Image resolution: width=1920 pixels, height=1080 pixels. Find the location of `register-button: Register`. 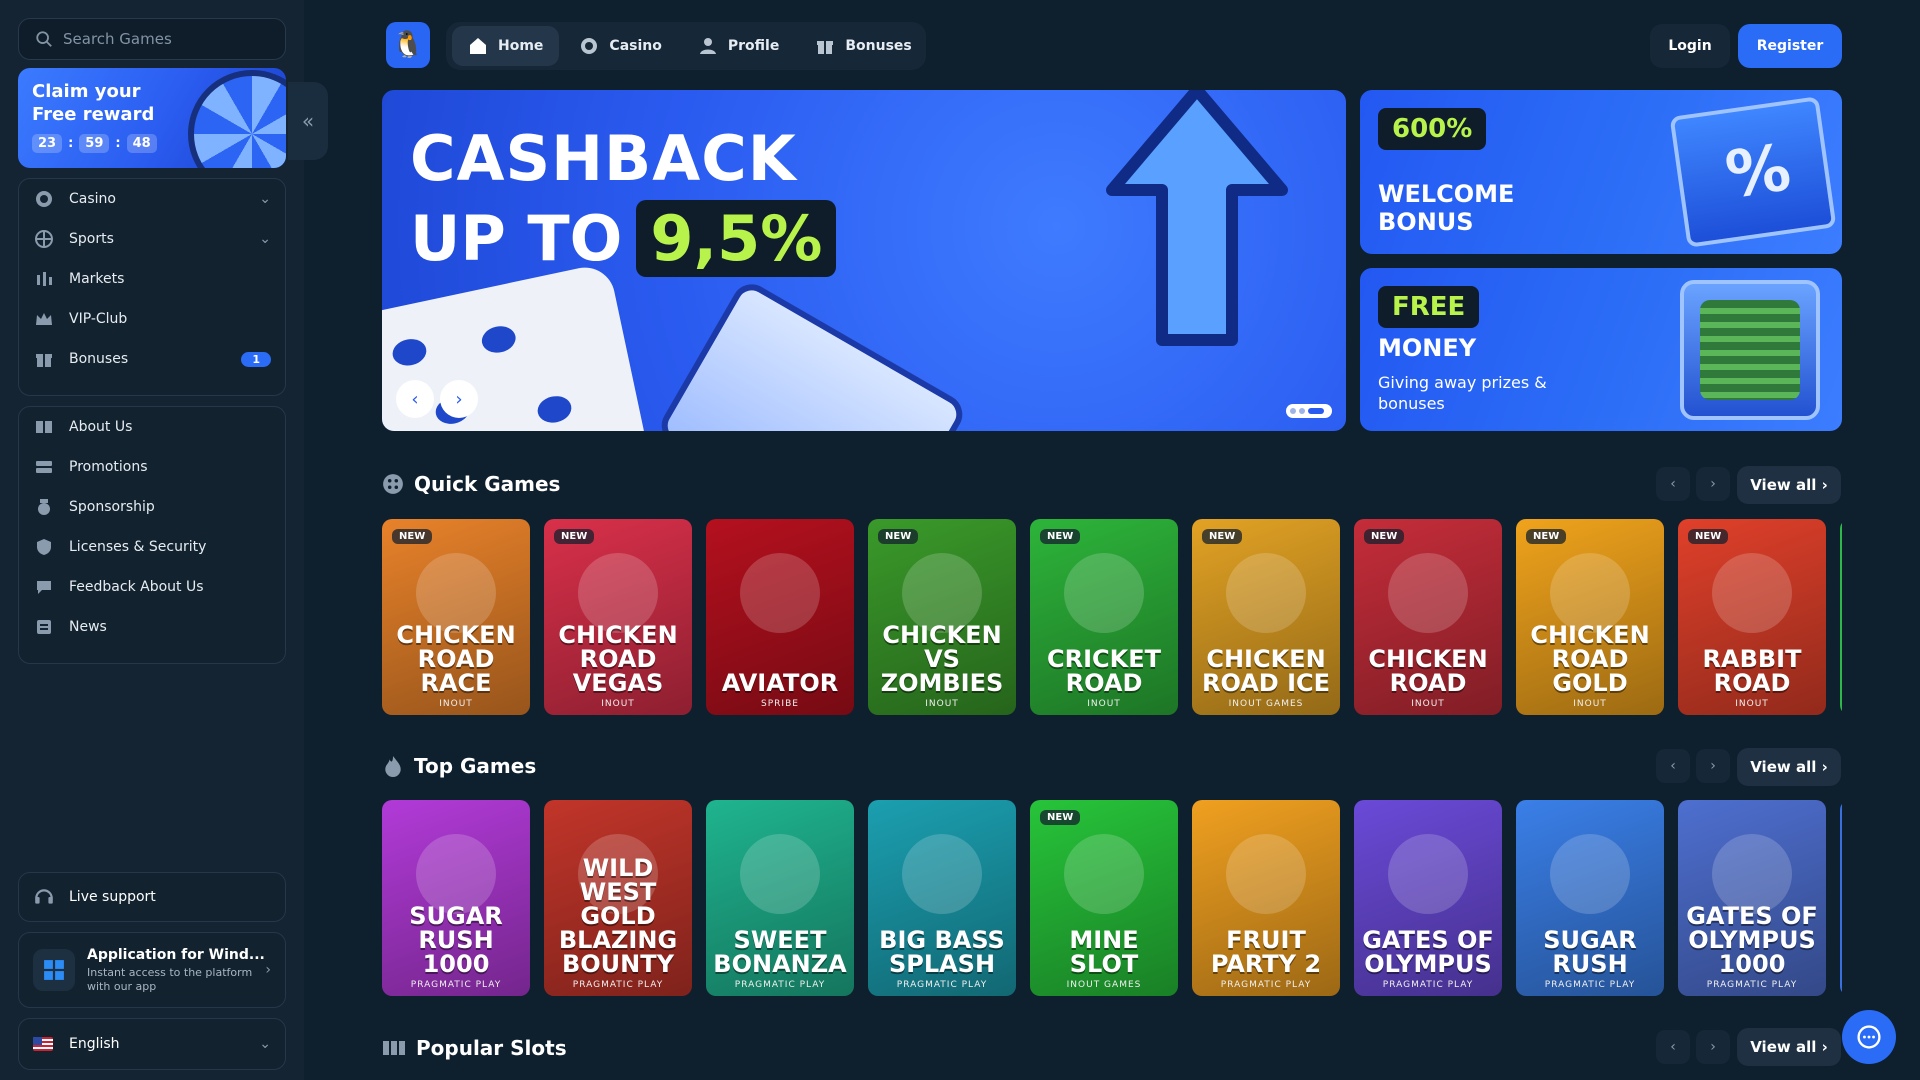

register-button: Register is located at coordinates (1790, 46).